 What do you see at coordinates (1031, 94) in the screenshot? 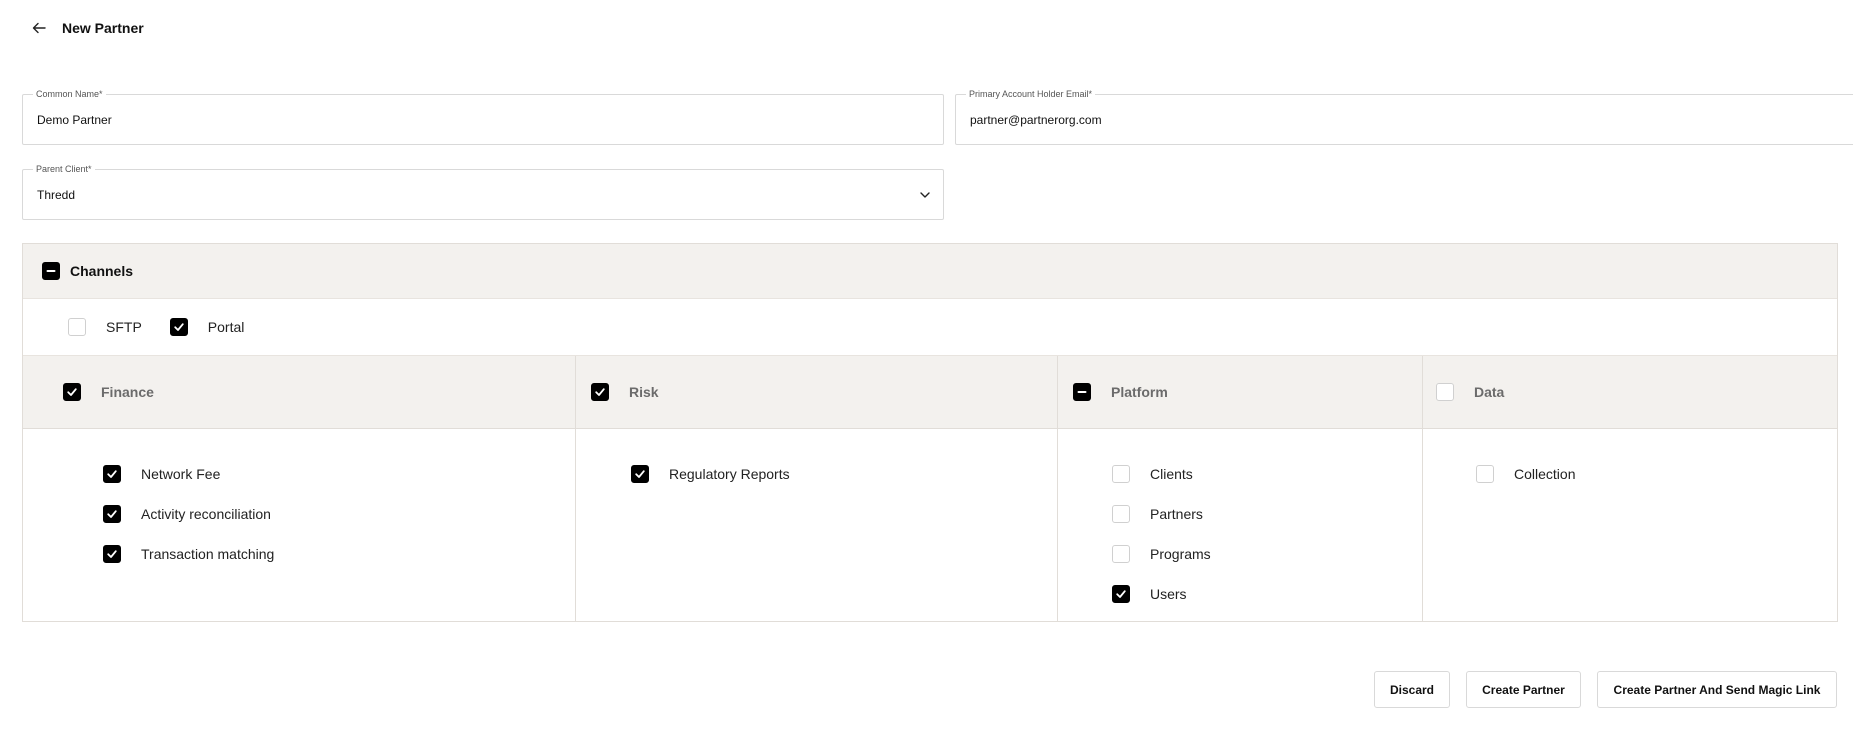
I see `email-label: Primary Account Holder Email*` at bounding box center [1031, 94].